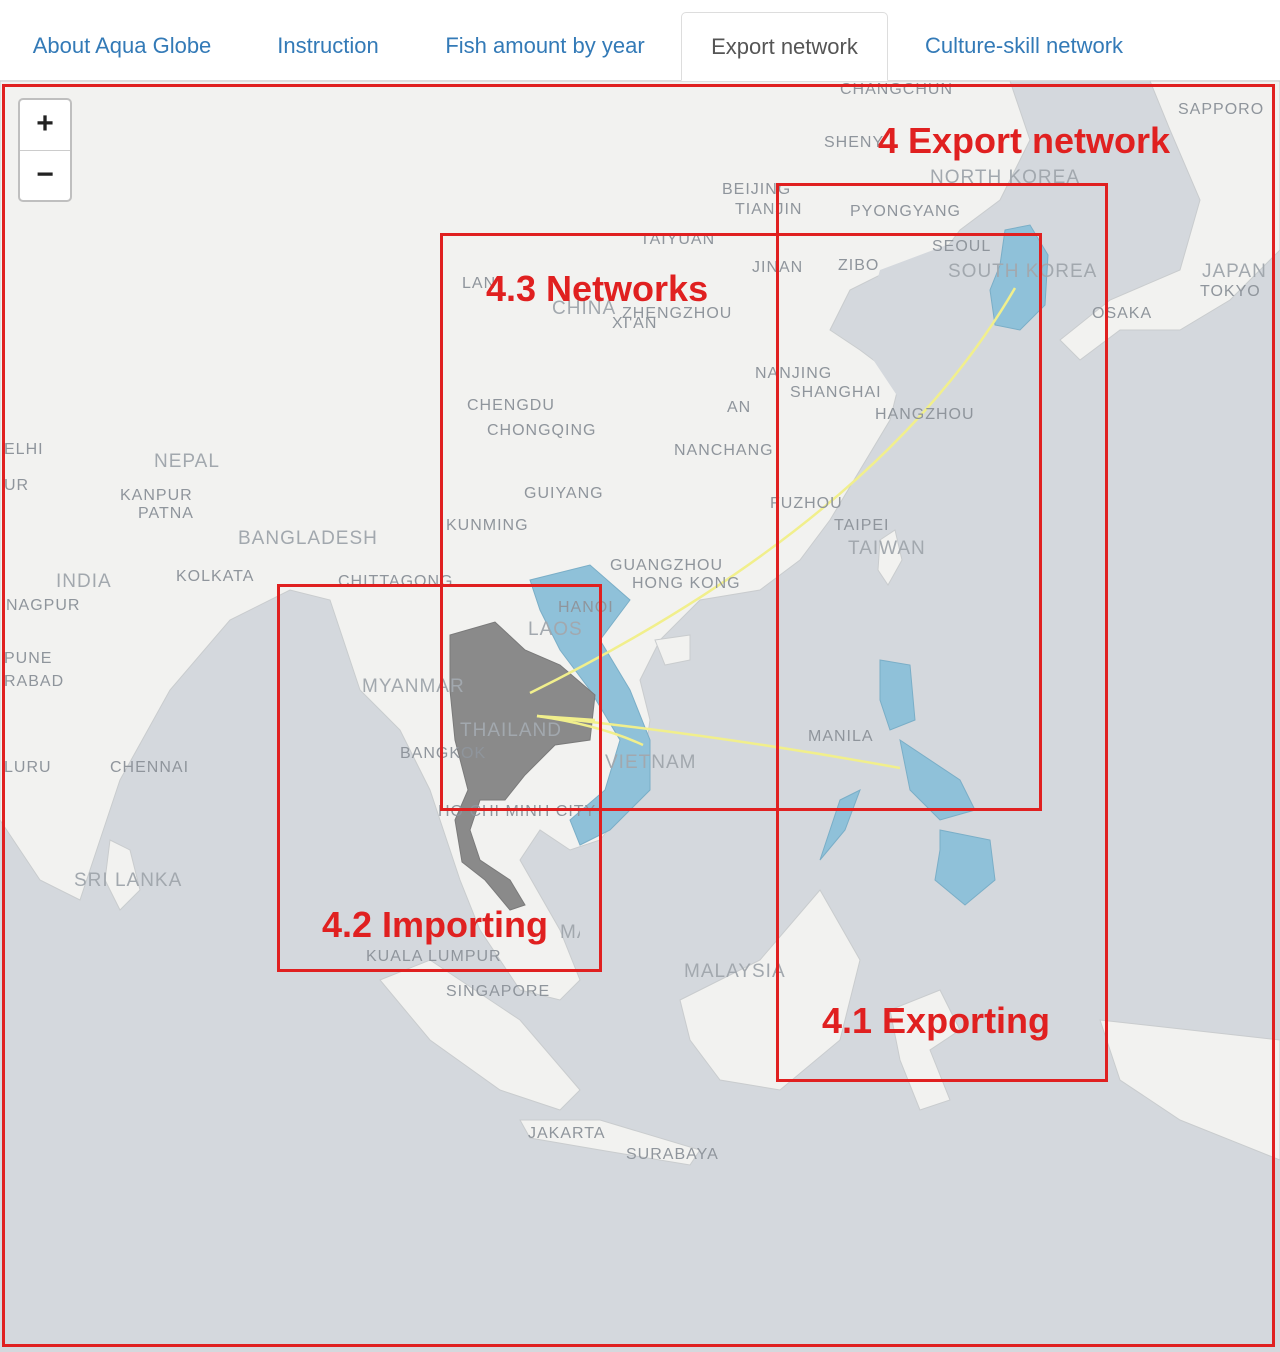 The width and height of the screenshot is (1280, 1352). Describe the element at coordinates (122, 46) in the screenshot. I see `tab-about-aqua-globe: About Aqua Globe` at that location.